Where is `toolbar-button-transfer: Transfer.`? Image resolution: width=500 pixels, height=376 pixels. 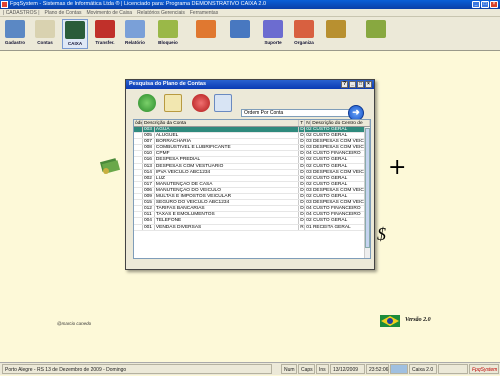
toolbar-button-transfer: Transfer. is located at coordinates (105, 34).